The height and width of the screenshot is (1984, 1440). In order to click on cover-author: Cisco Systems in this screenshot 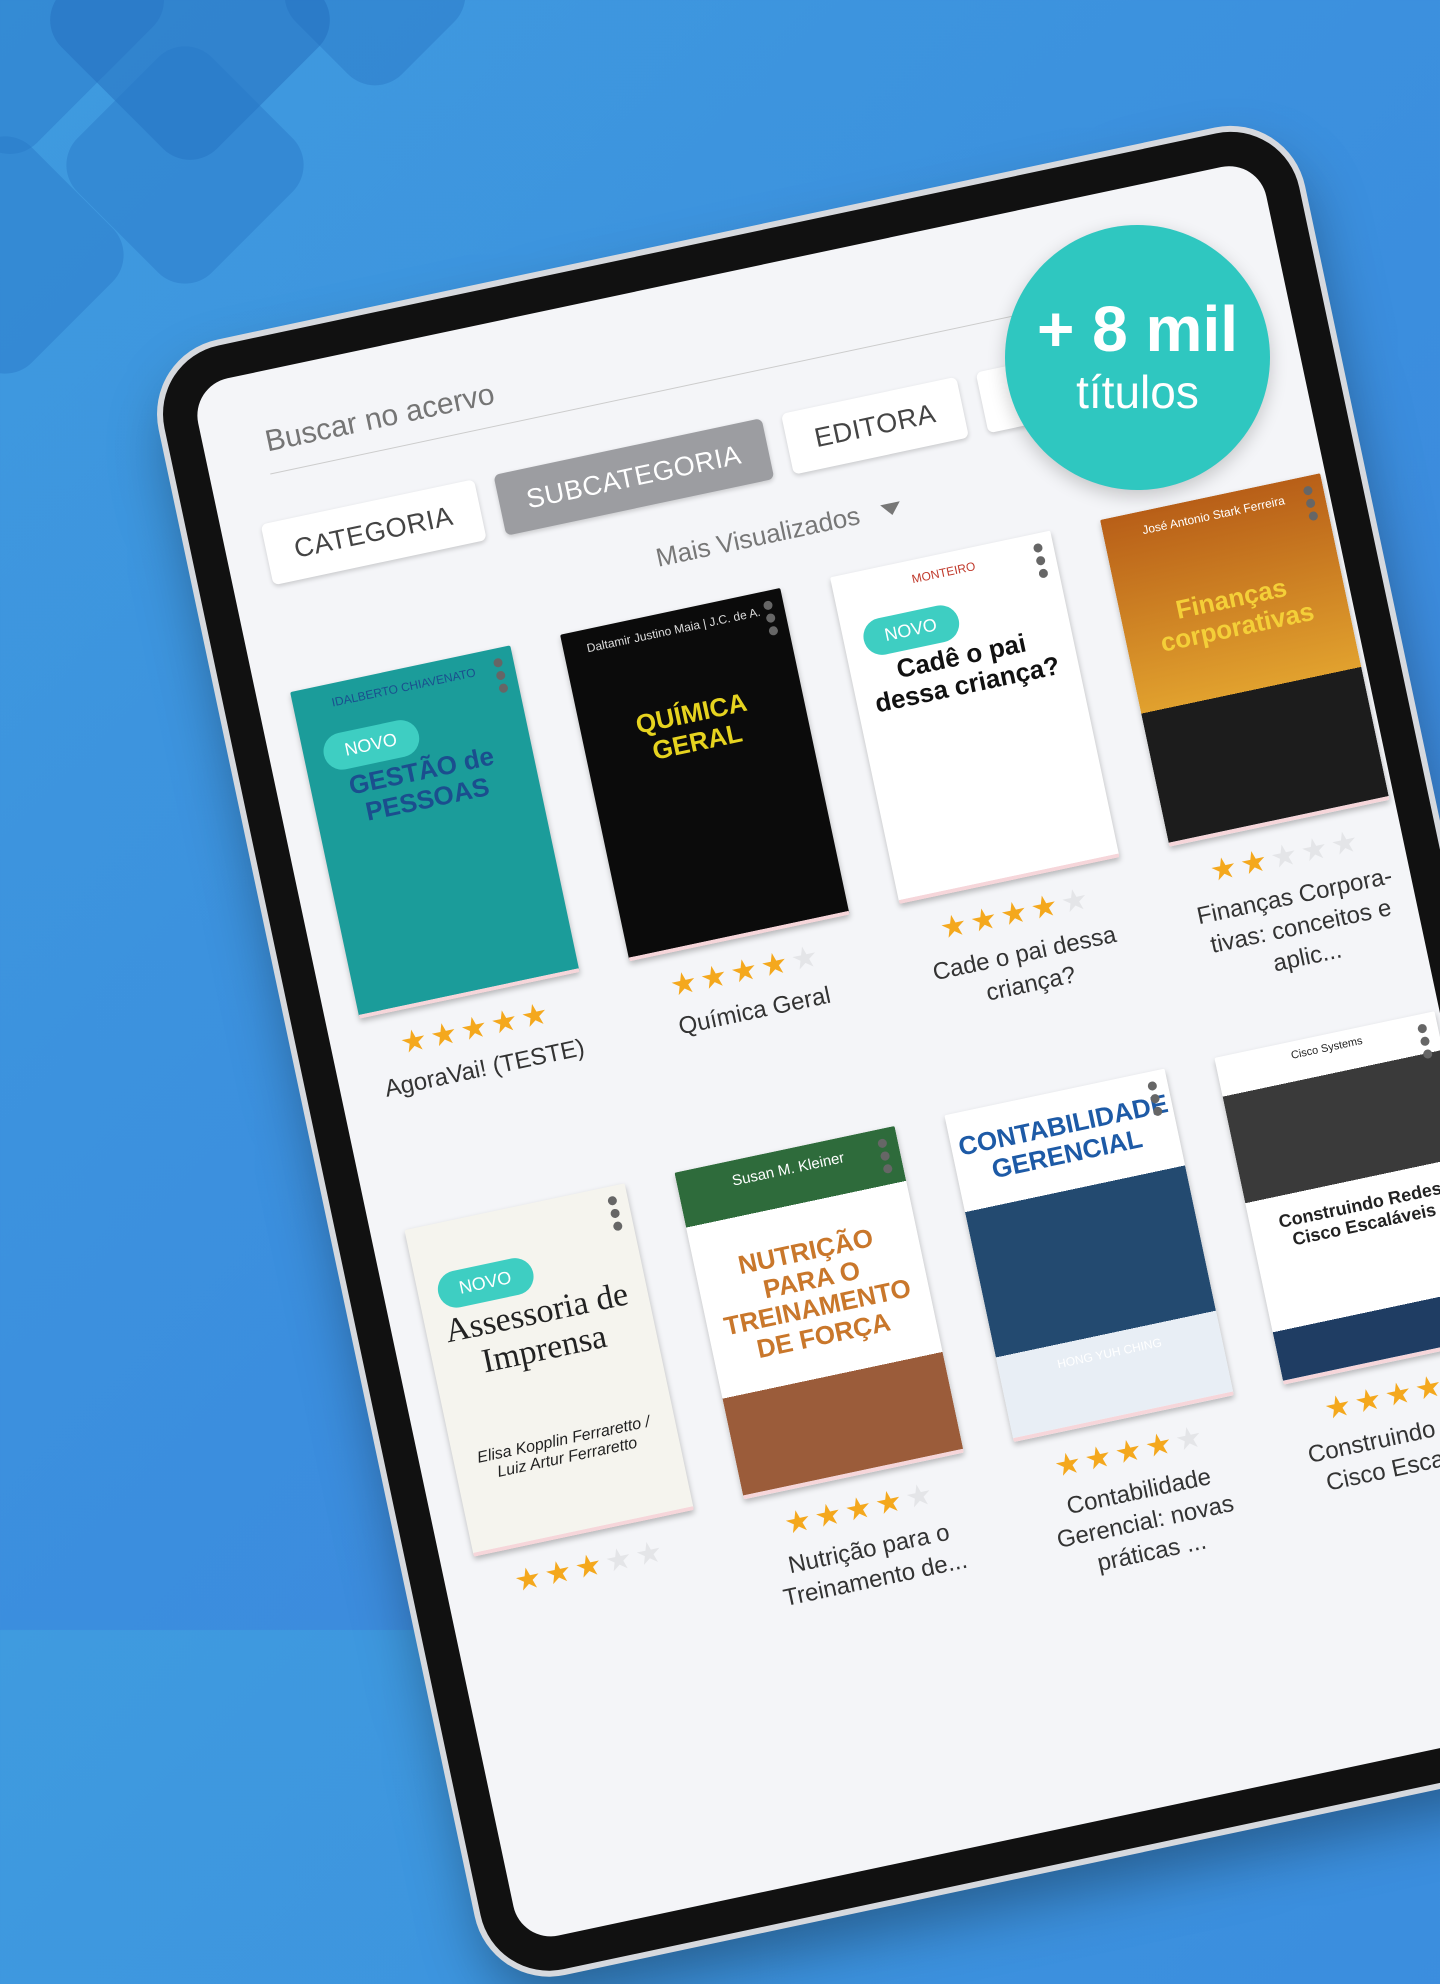, I will do `click(1327, 1048)`.